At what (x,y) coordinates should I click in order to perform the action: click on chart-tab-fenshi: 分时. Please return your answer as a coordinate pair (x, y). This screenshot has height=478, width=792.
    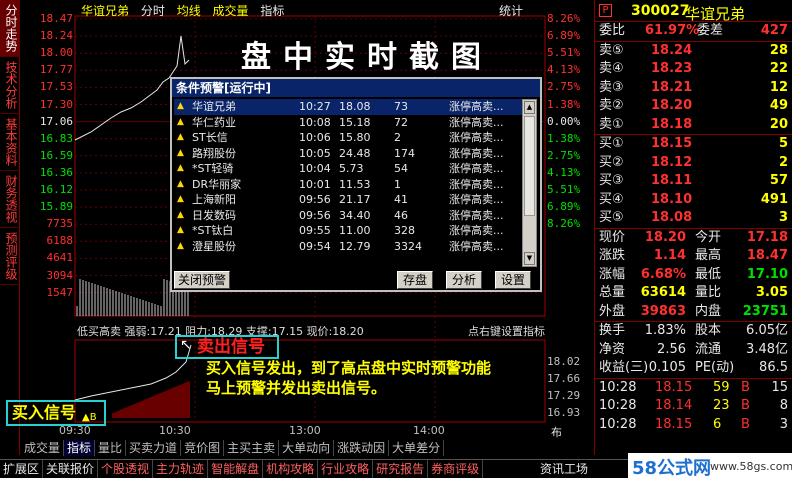
    Looking at the image, I should click on (153, 11).